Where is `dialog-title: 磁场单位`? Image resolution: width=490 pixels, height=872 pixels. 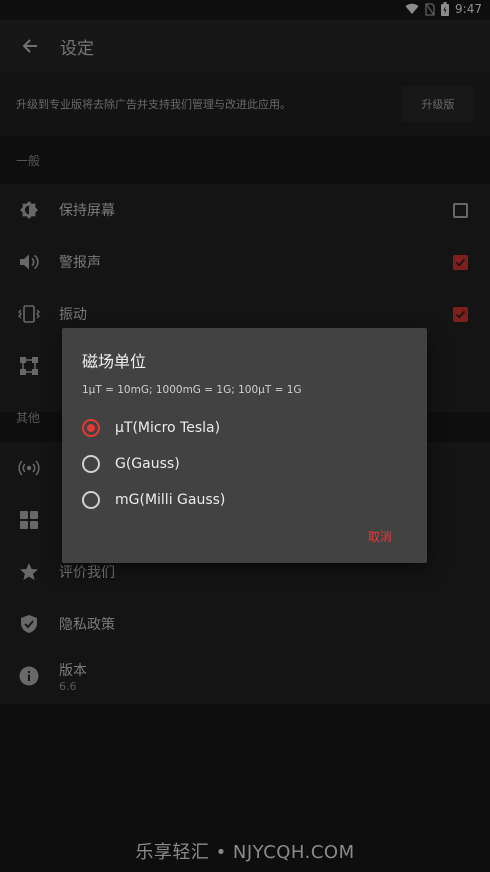 dialog-title: 磁场单位 is located at coordinates (114, 361).